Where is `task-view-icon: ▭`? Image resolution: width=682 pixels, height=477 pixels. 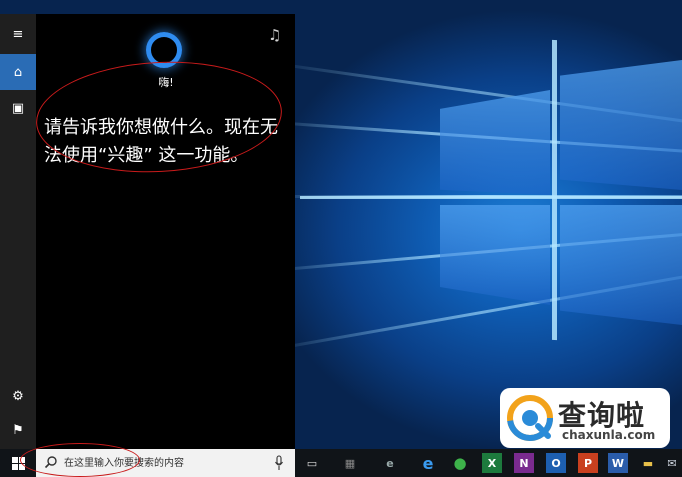
task-view-icon: ▭ is located at coordinates (312, 463).